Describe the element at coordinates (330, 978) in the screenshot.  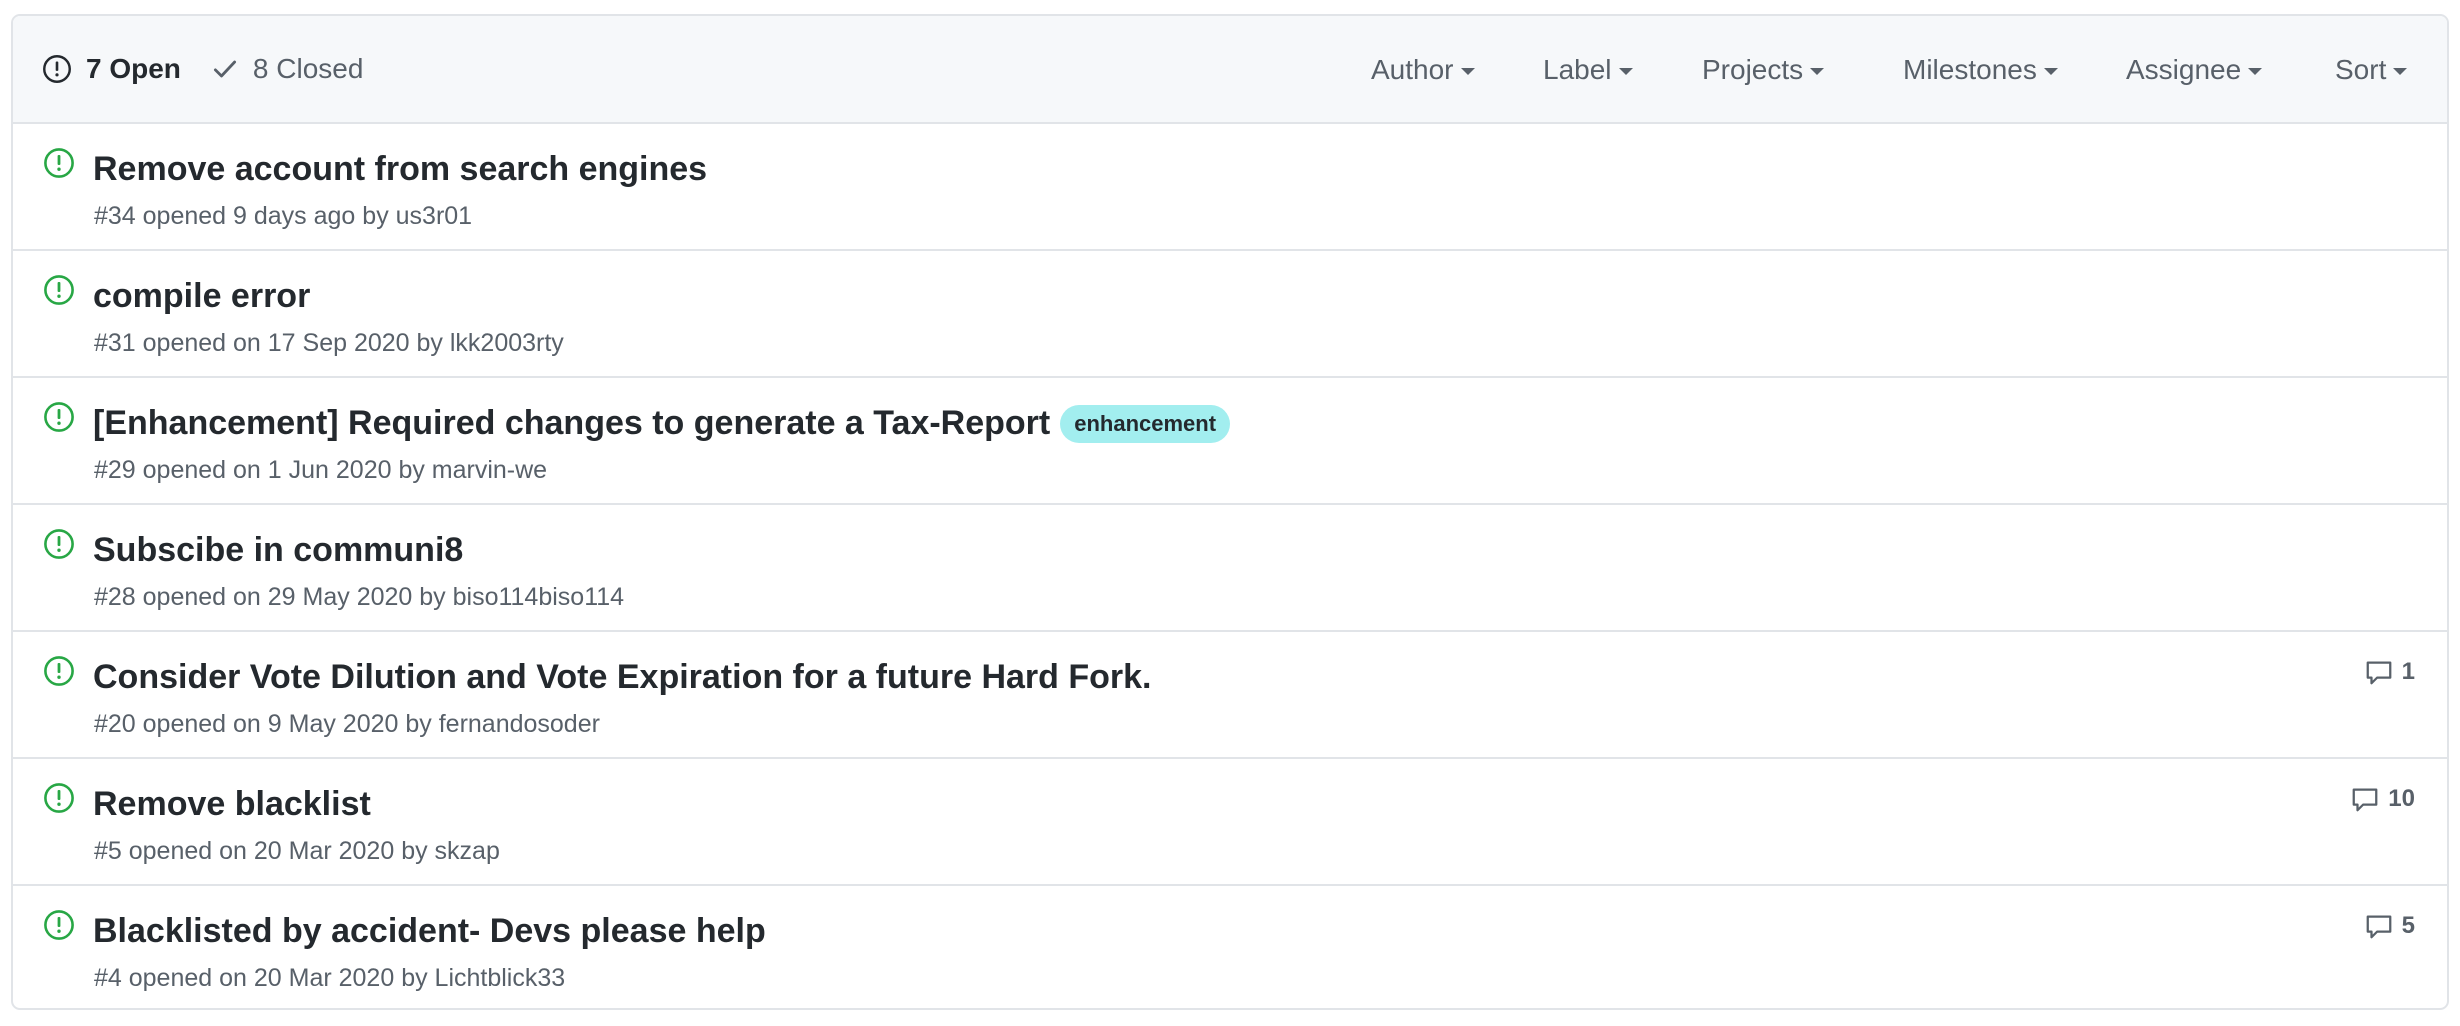
I see `issue-meta: #4 opened on 20 Mar 2020 by Lichtblick33` at that location.